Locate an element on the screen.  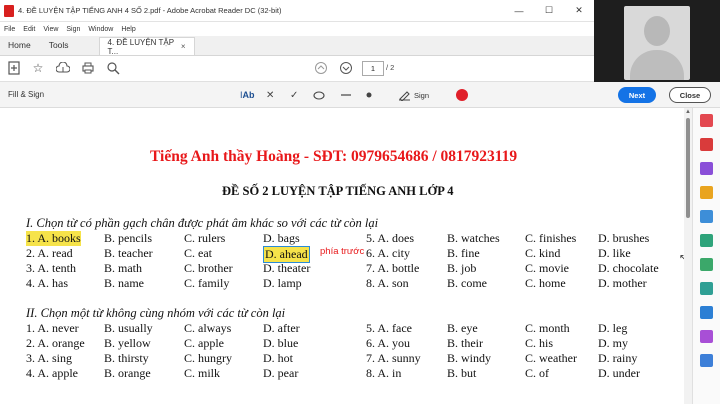
answer-option: B. yellow is located at coordinates (127, 343).